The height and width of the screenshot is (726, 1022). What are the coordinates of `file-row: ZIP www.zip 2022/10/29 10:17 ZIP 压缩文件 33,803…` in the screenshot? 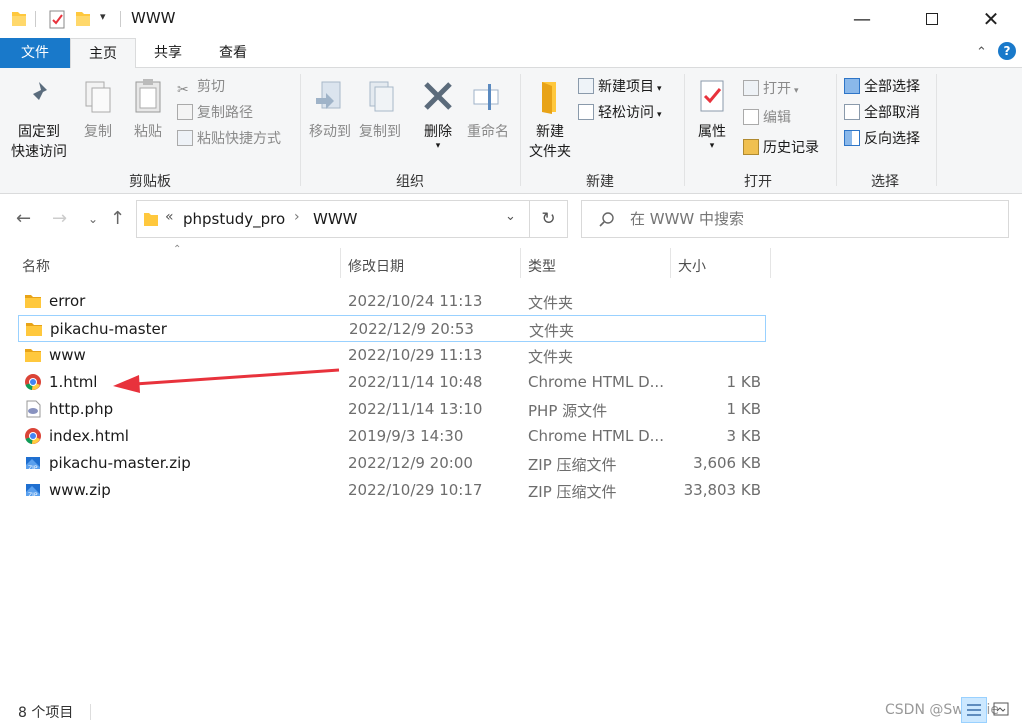 It's located at (392, 490).